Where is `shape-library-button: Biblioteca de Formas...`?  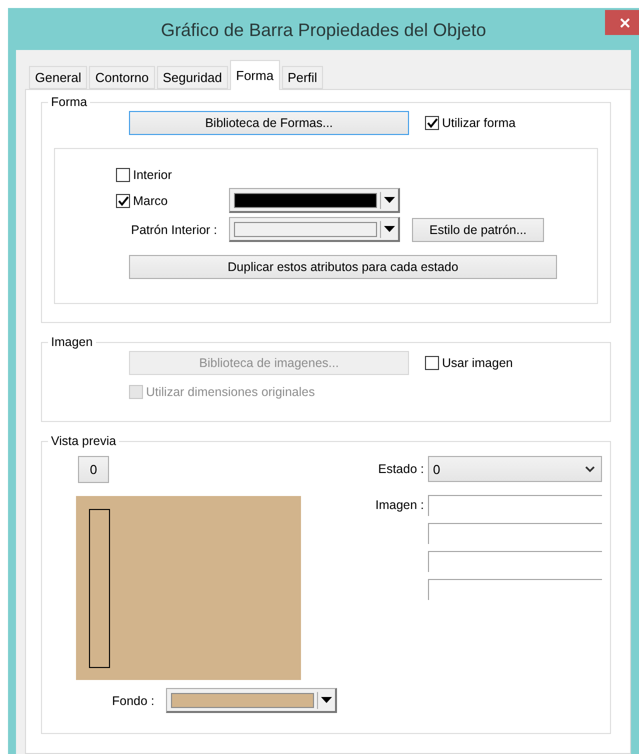
shape-library-button: Biblioteca de Formas... is located at coordinates (269, 123).